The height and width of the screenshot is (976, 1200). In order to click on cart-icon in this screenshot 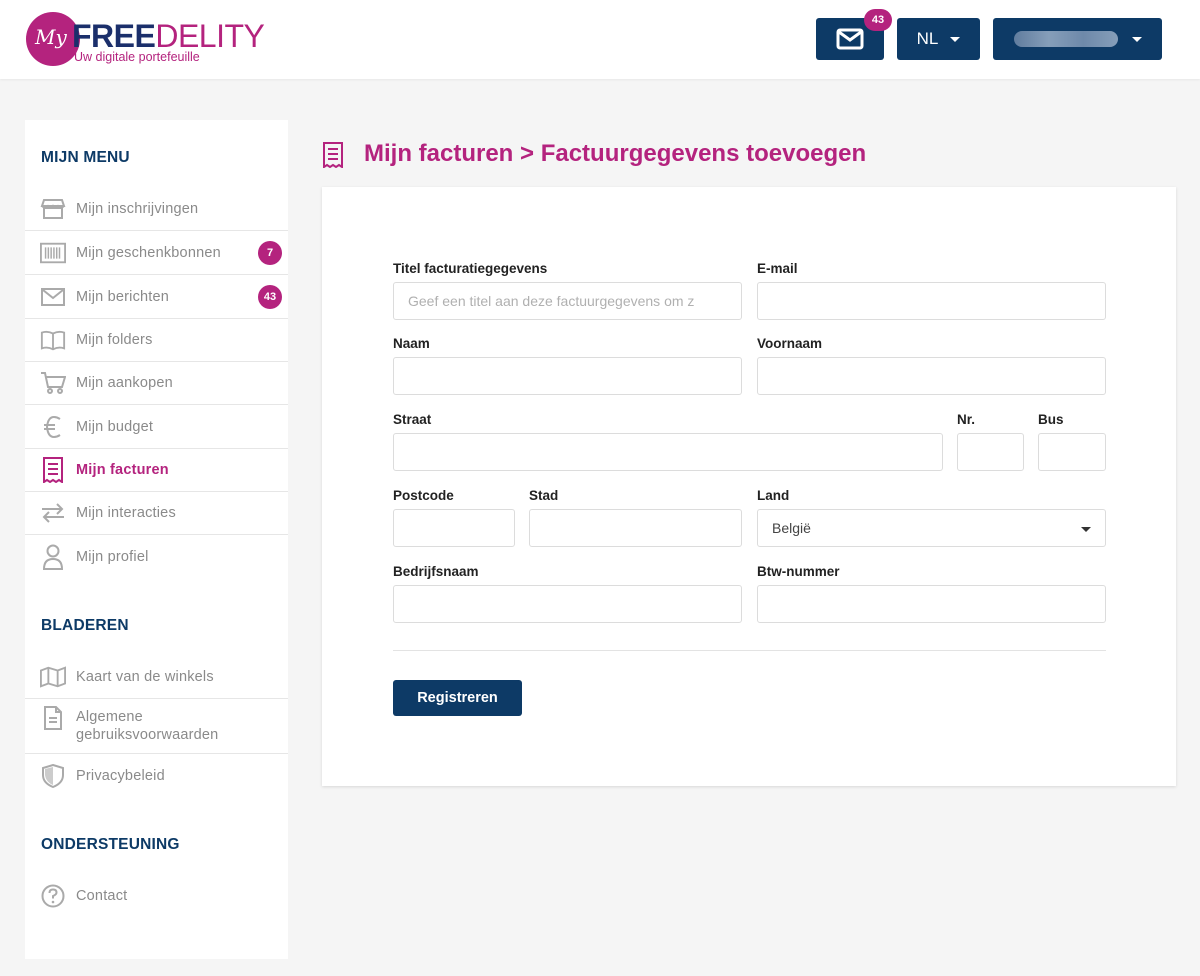, I will do `click(53, 383)`.